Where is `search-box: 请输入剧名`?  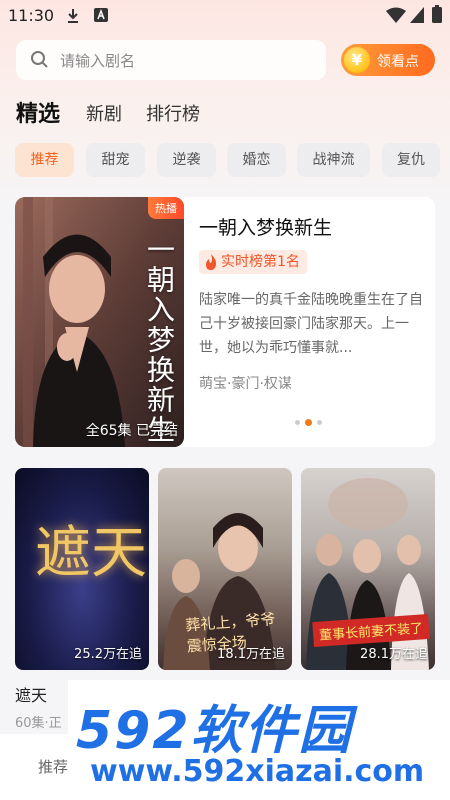
search-box: 请输入剧名 is located at coordinates (171, 60).